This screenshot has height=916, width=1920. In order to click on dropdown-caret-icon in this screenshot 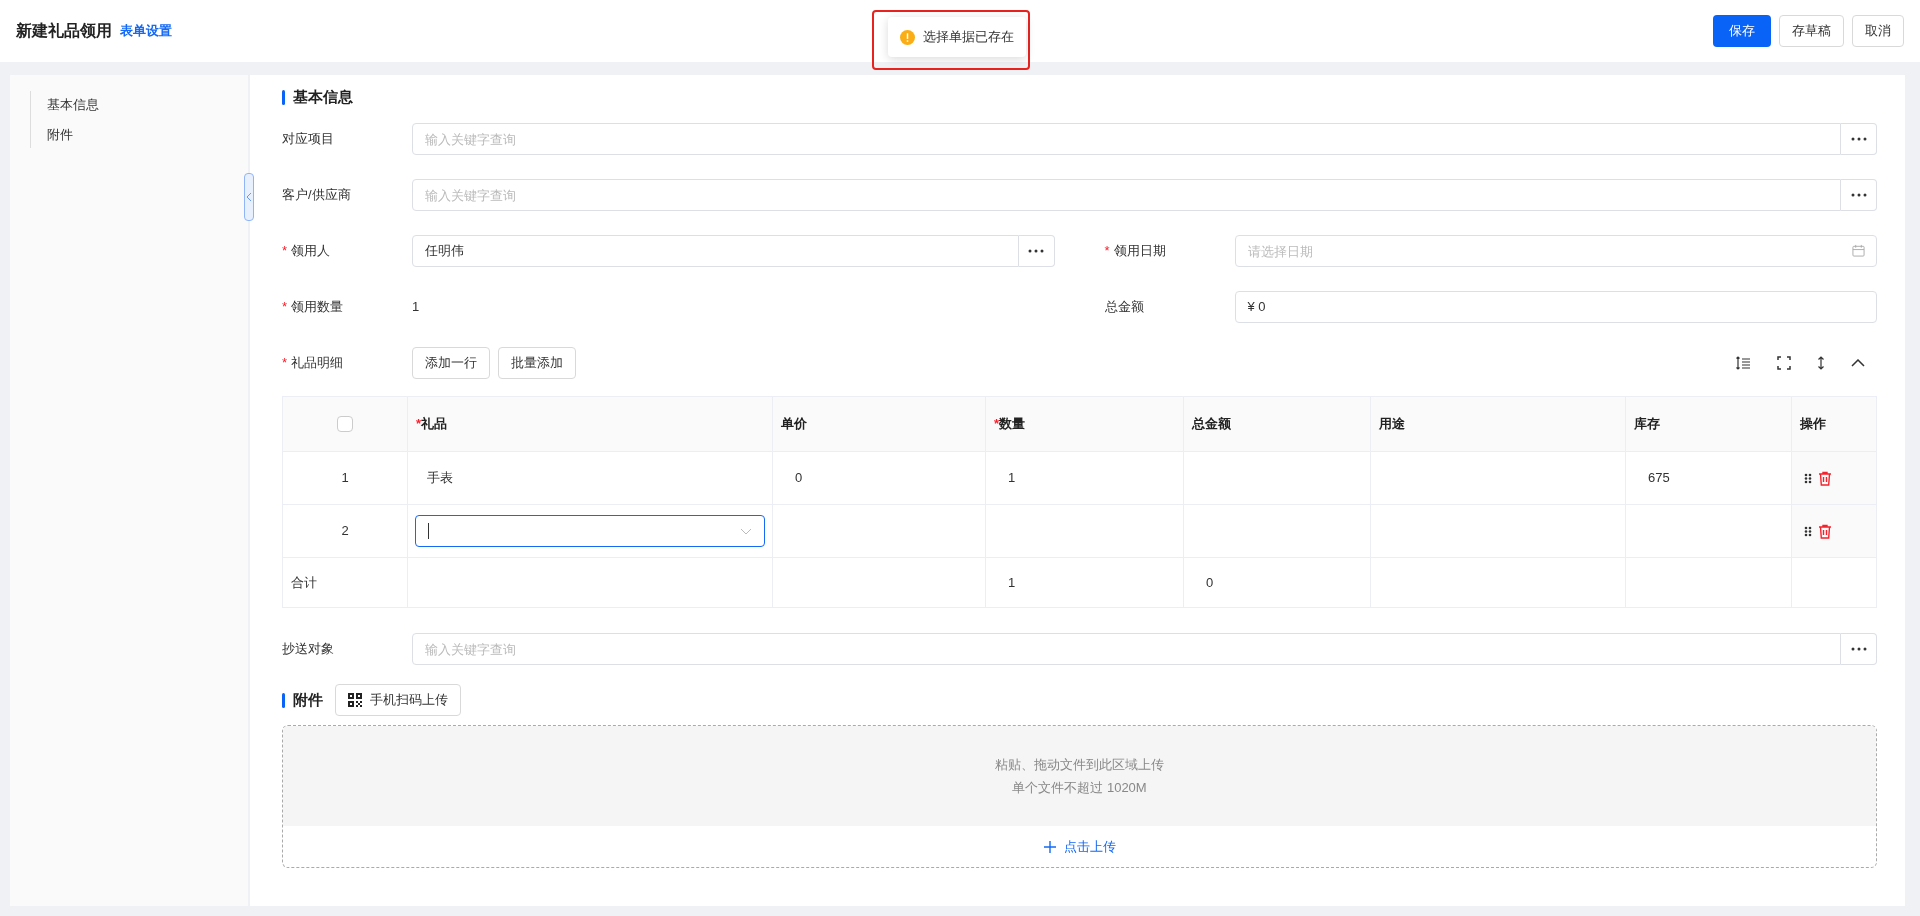, I will do `click(746, 531)`.